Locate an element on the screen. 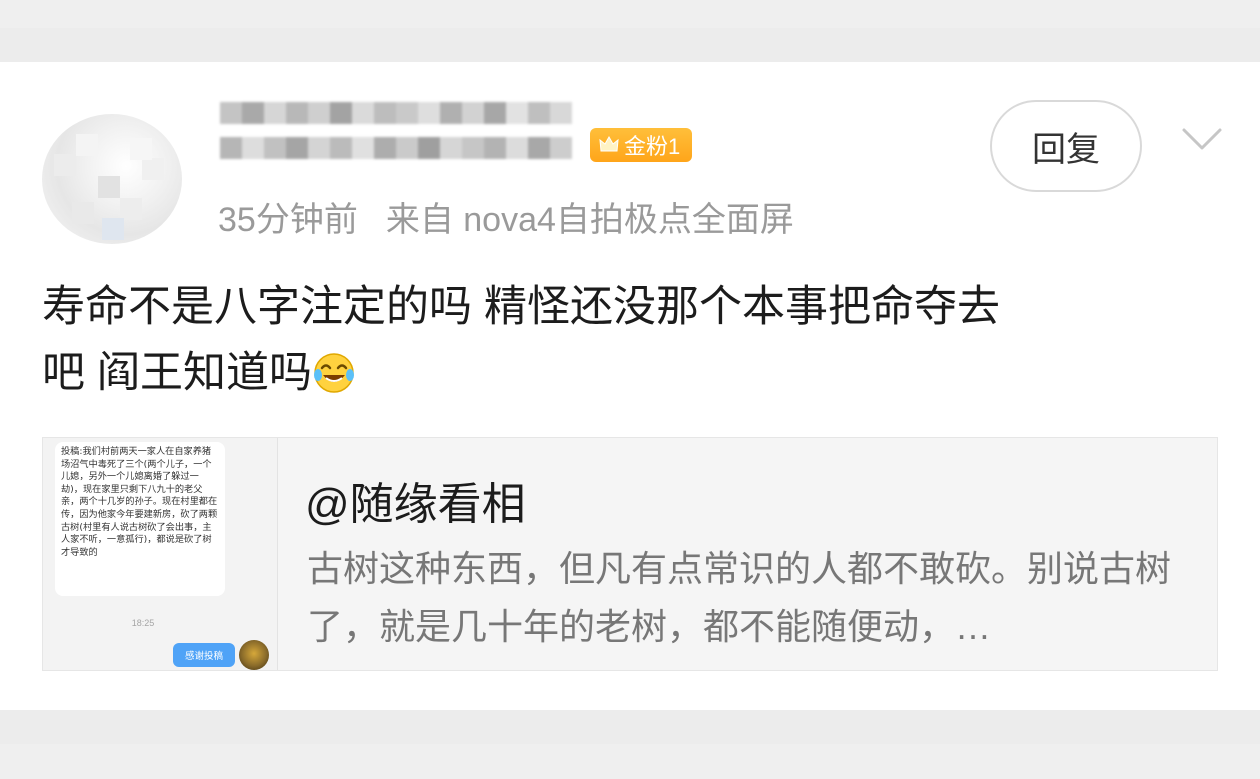 This screenshot has width=1260, height=779. thumbnail-avatar is located at coordinates (254, 655).